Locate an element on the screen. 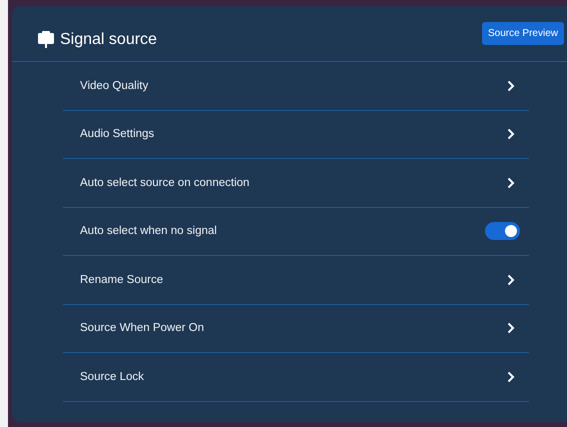  row-label: Source Lock is located at coordinates (112, 376).